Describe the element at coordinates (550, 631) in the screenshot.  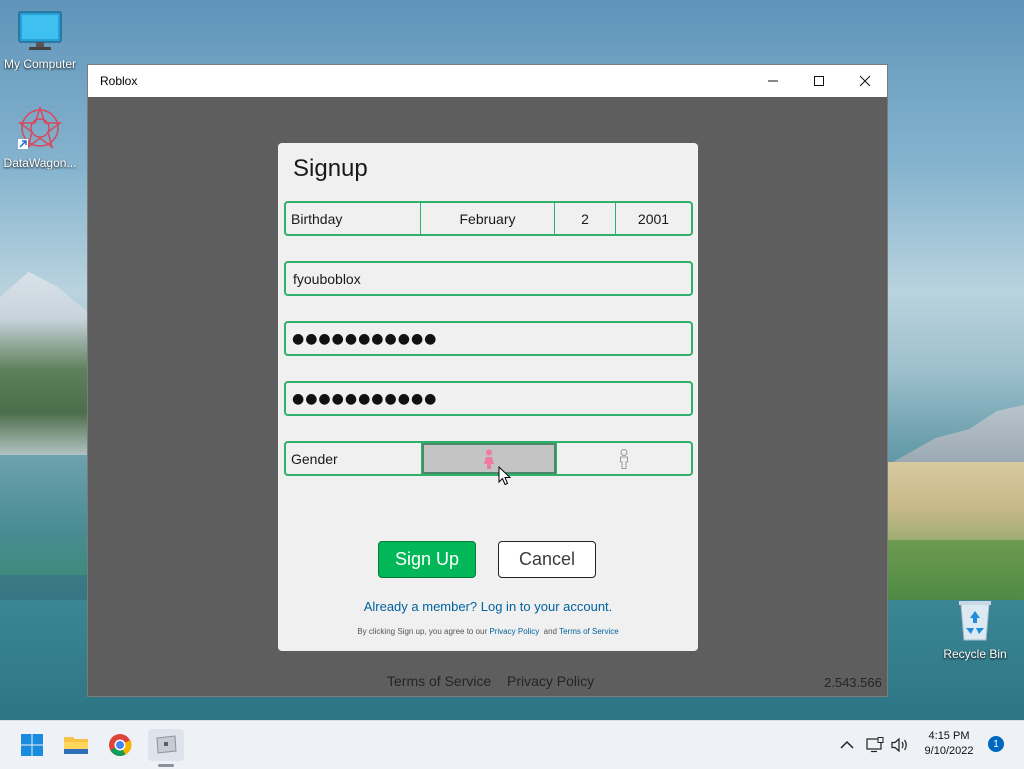
I see `legal-and: and` at that location.